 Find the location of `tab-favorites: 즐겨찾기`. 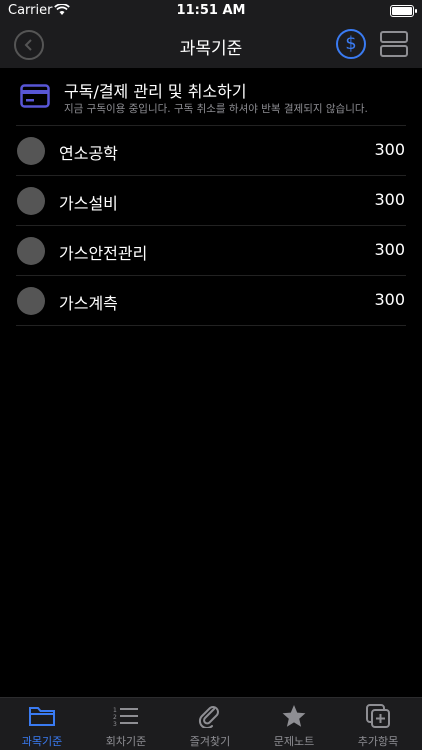

tab-favorites: 즐겨찾기 is located at coordinates (210, 724).